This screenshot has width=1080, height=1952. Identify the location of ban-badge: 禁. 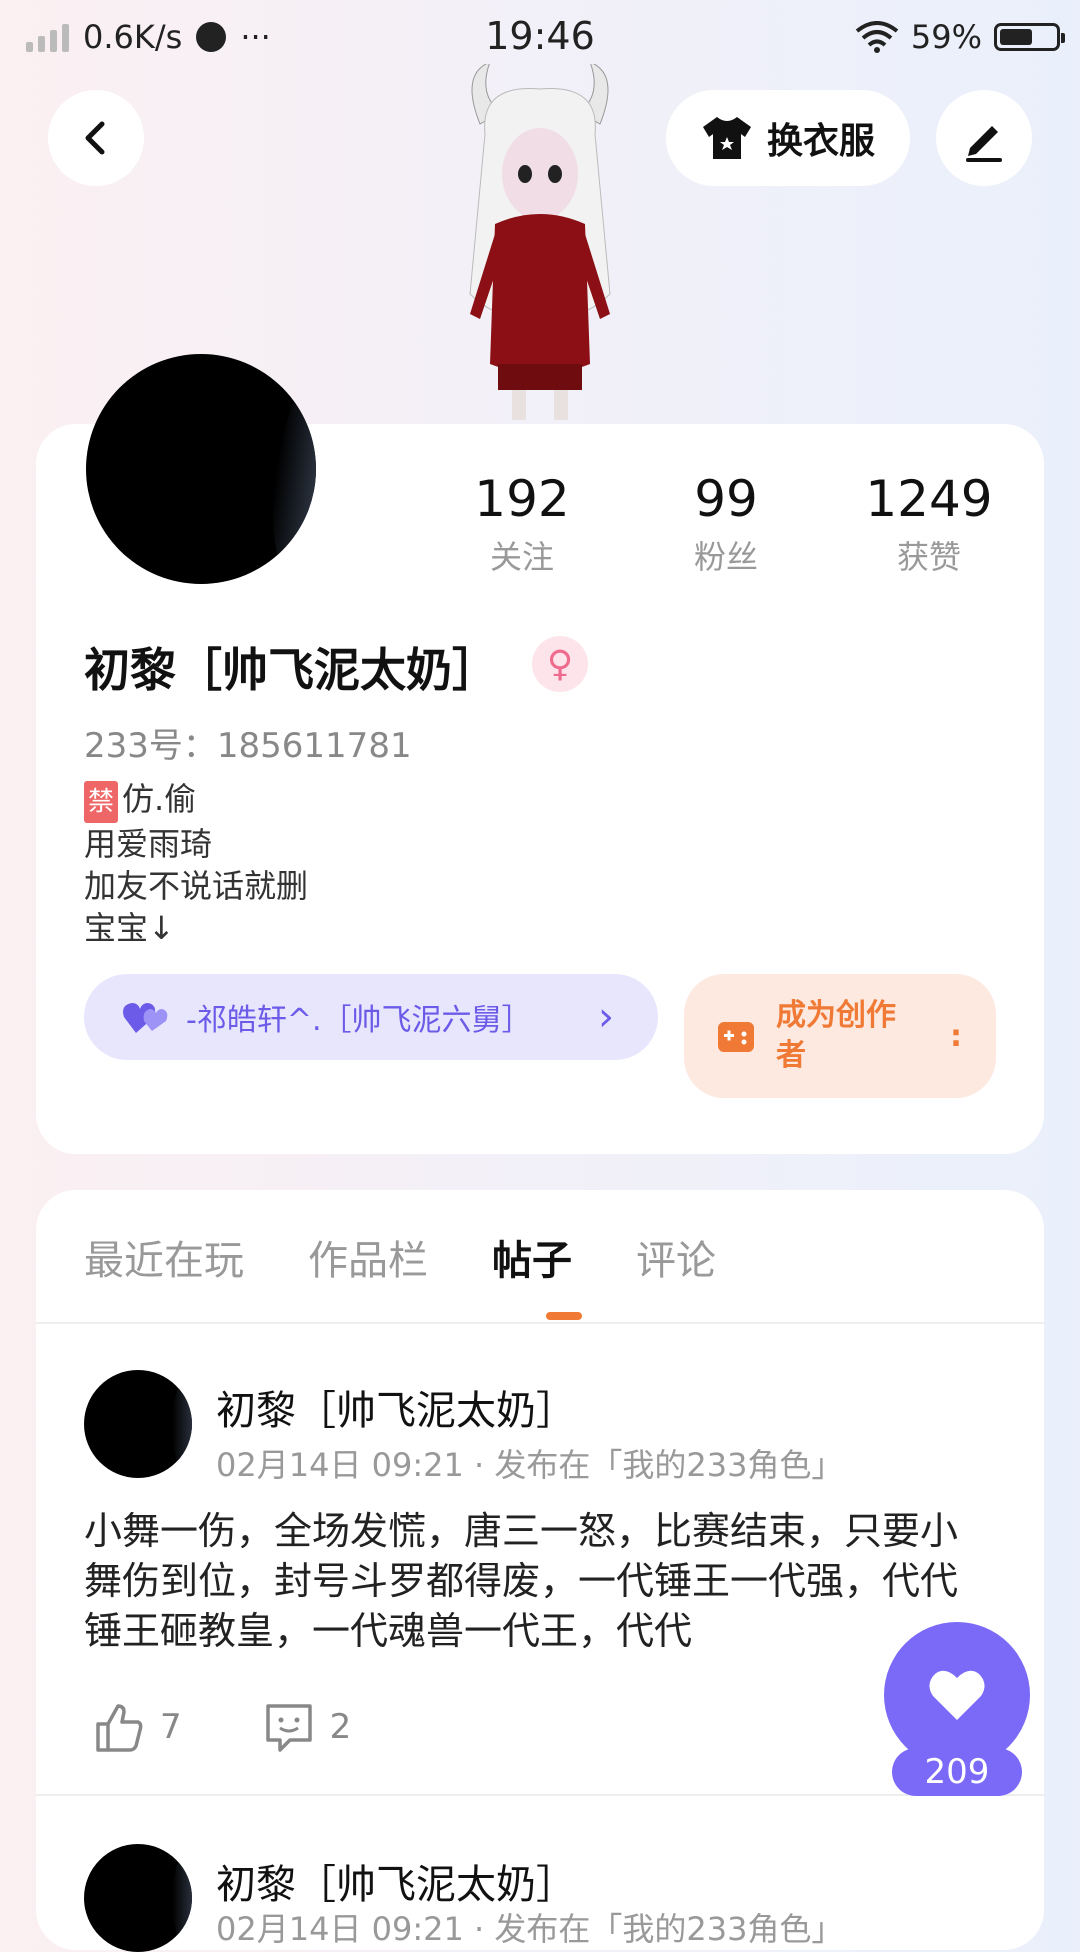
(101, 802).